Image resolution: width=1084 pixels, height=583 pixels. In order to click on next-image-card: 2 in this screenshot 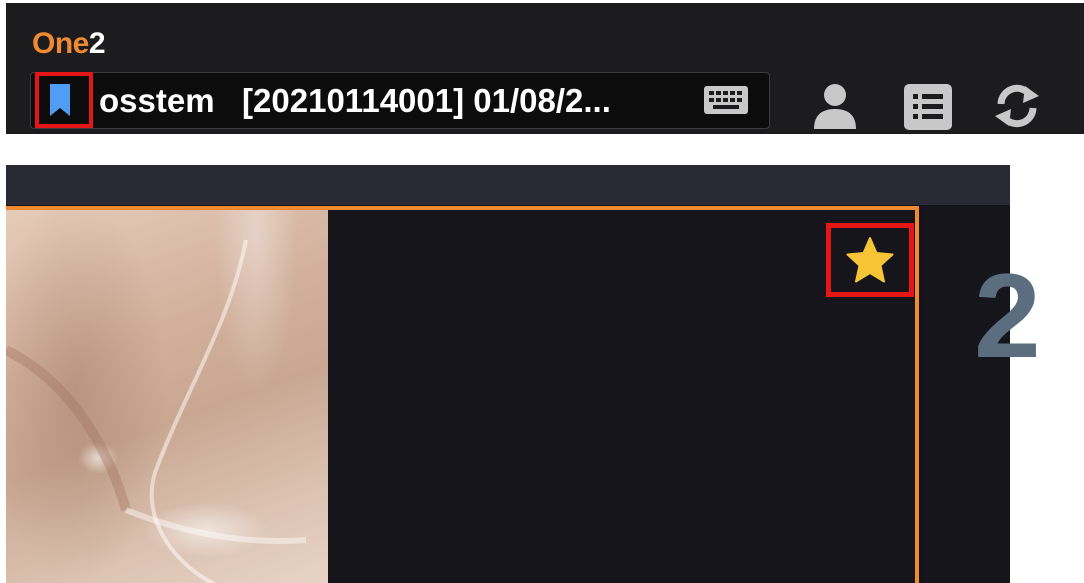, I will do `click(981, 394)`.